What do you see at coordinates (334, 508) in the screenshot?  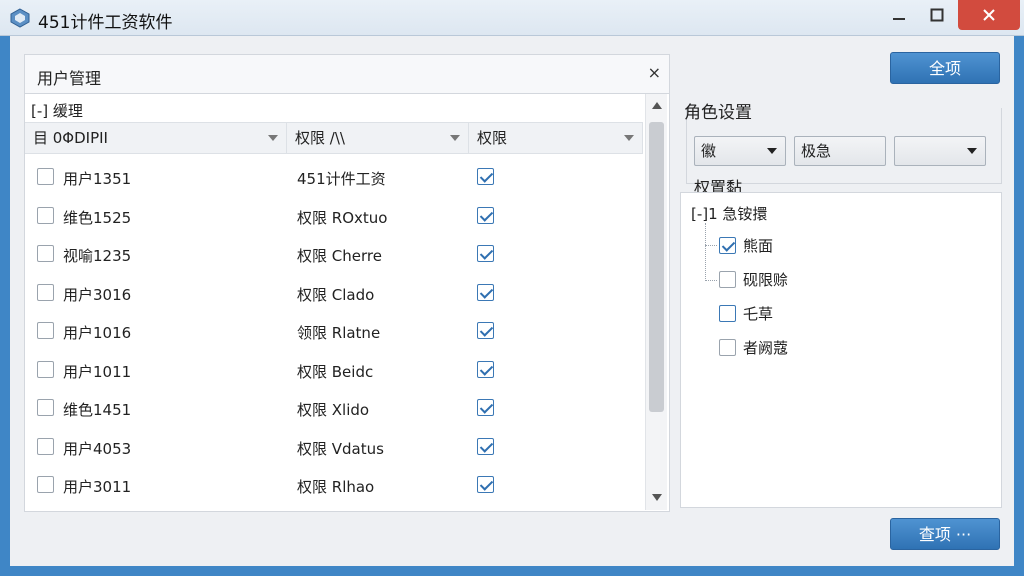 I see `table-row: 用户1053权限 Vlido` at bounding box center [334, 508].